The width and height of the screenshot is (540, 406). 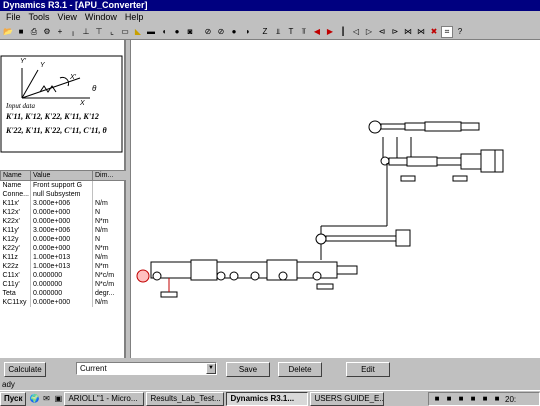 What do you see at coordinates (485, 399) in the screenshot?
I see `tray-icon-5: ■` at bounding box center [485, 399].